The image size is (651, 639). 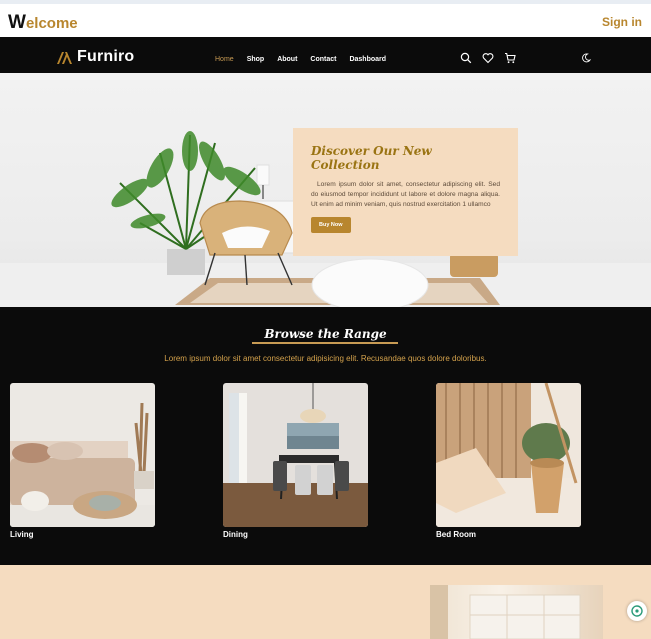 I want to click on bedroom-image, so click(x=508, y=455).